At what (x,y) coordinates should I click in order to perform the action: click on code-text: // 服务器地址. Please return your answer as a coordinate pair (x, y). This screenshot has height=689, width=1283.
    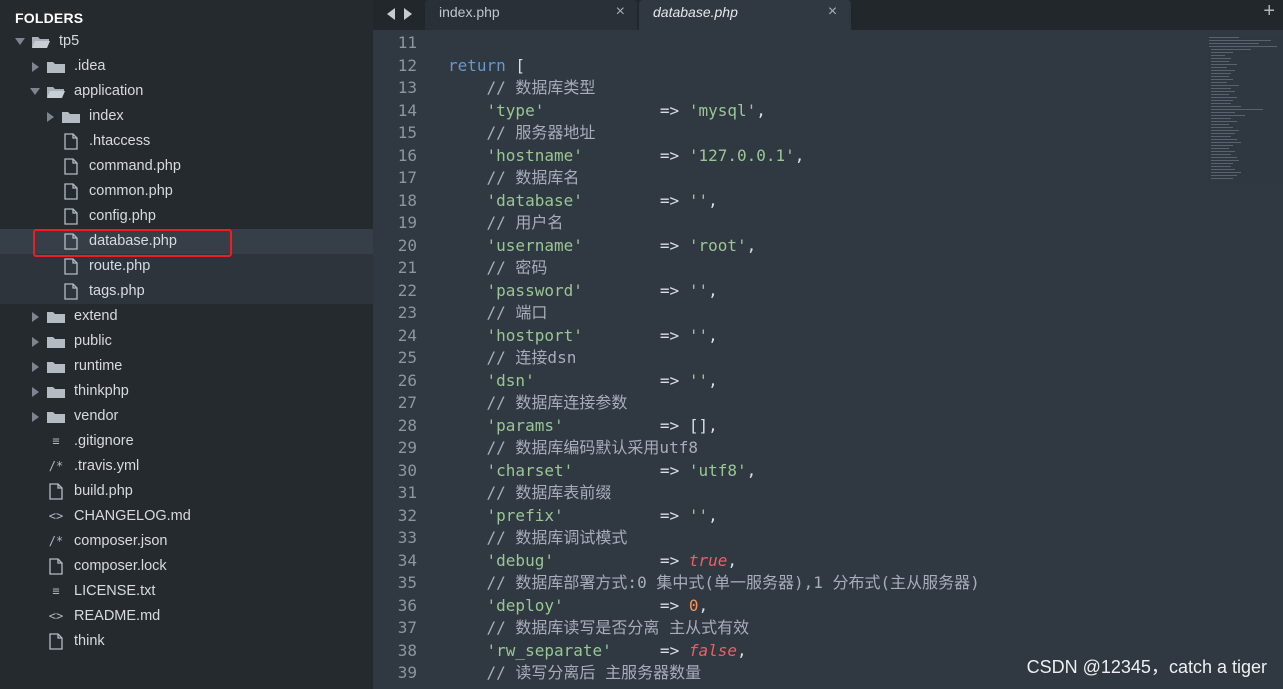
    Looking at the image, I should click on (522, 133).